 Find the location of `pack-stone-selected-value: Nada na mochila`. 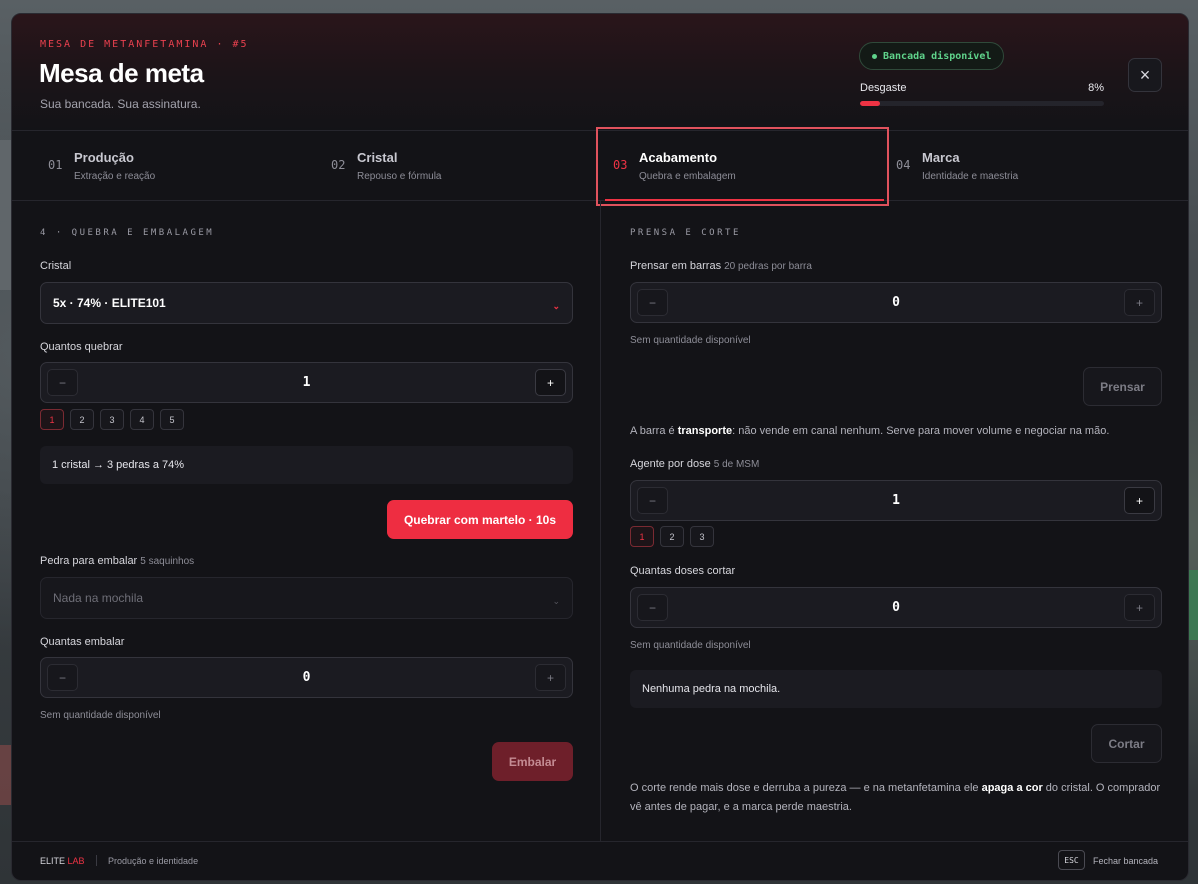

pack-stone-selected-value: Nada na mochila is located at coordinates (98, 598).